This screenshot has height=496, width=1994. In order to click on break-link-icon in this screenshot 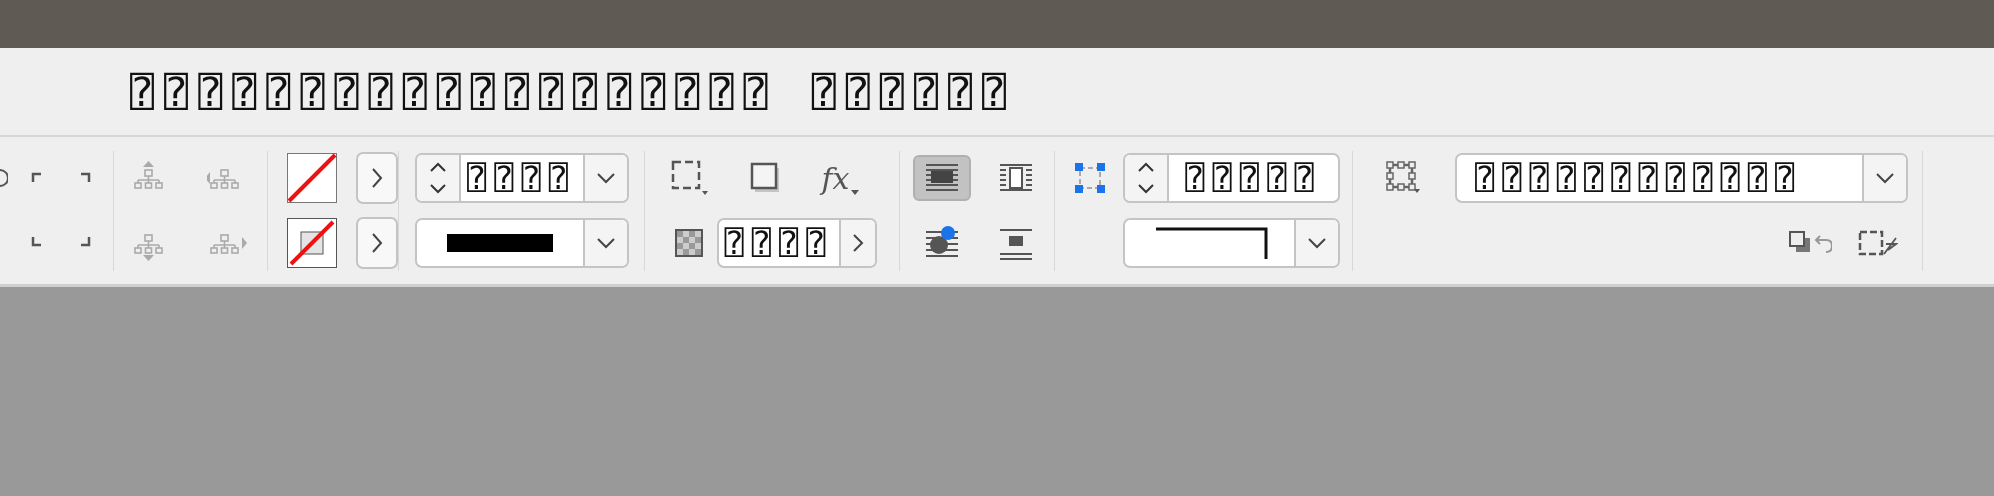, I will do `click(1878, 243)`.